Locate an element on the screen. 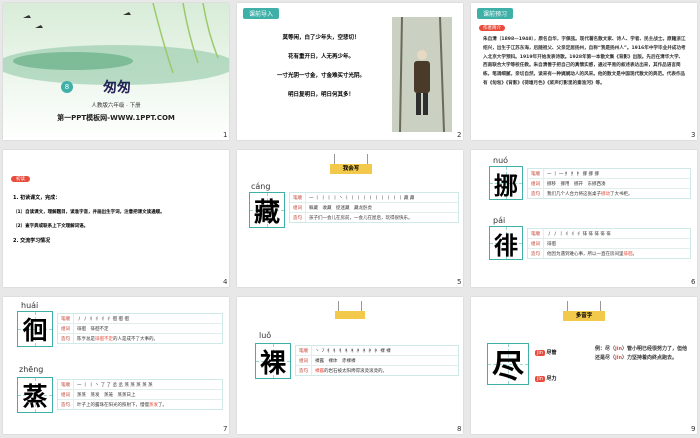  example-sentence: 裸露的岩石被太阳烤得滚烫滚烫的。 is located at coordinates (351, 371).